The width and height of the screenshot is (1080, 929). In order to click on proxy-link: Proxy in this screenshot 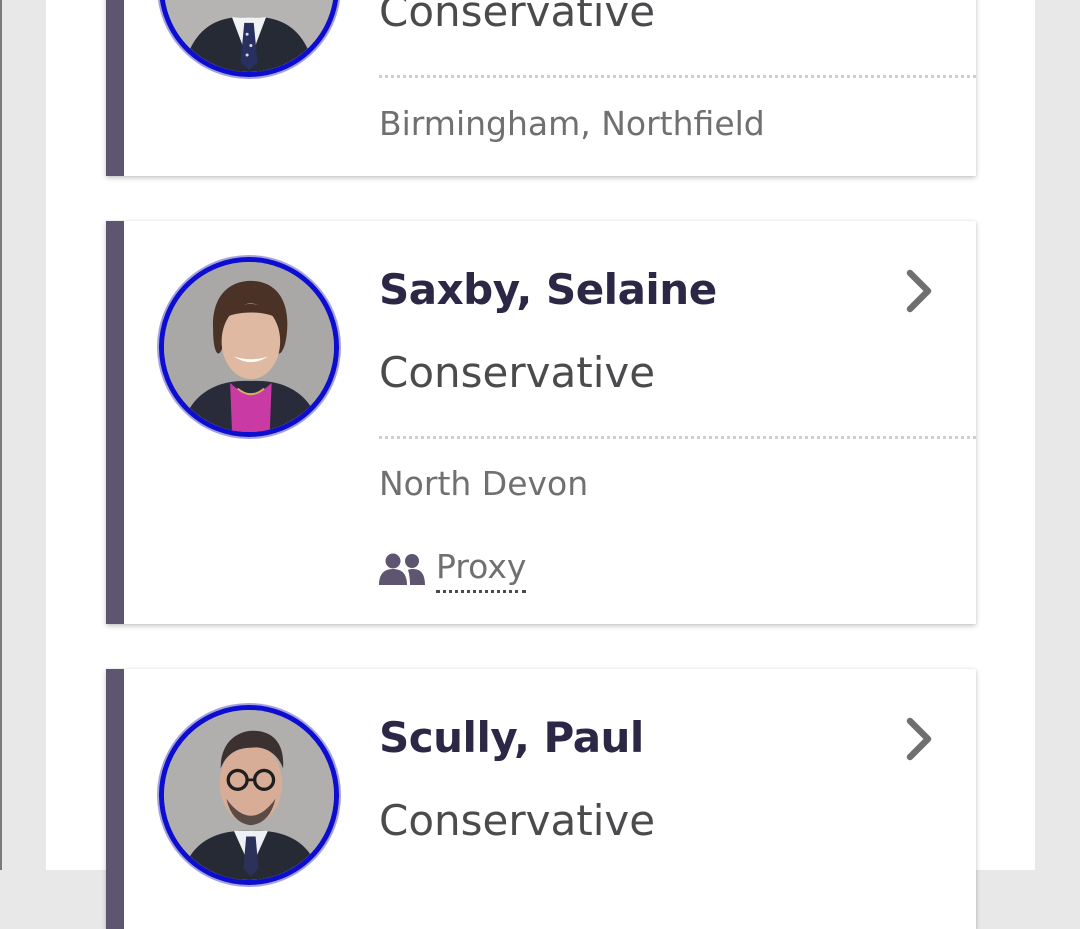, I will do `click(481, 570)`.